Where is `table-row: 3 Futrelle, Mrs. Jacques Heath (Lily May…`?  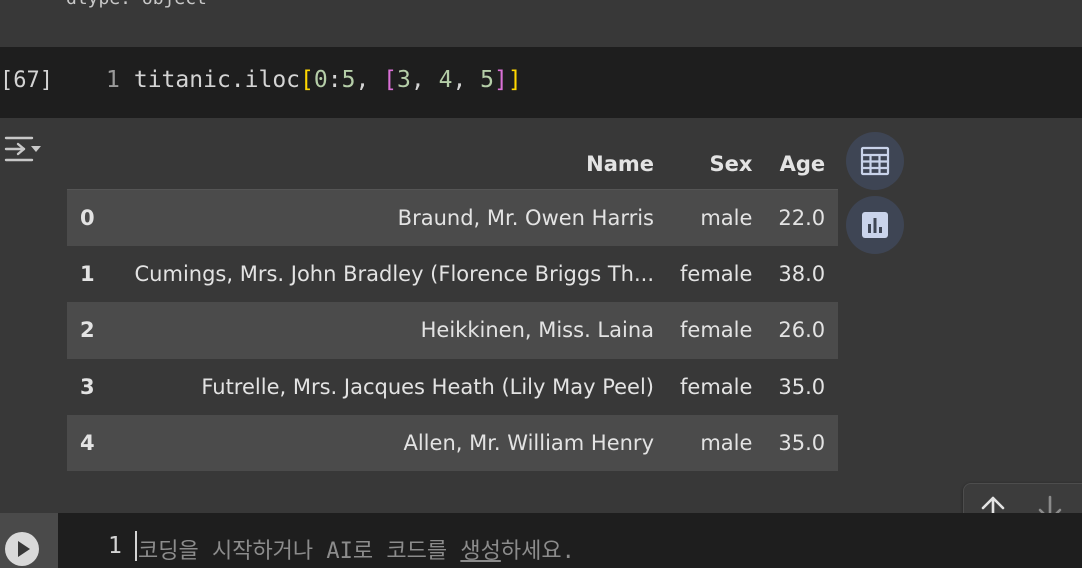
table-row: 3 Futrelle, Mrs. Jacques Heath (Lily May… is located at coordinates (452, 387).